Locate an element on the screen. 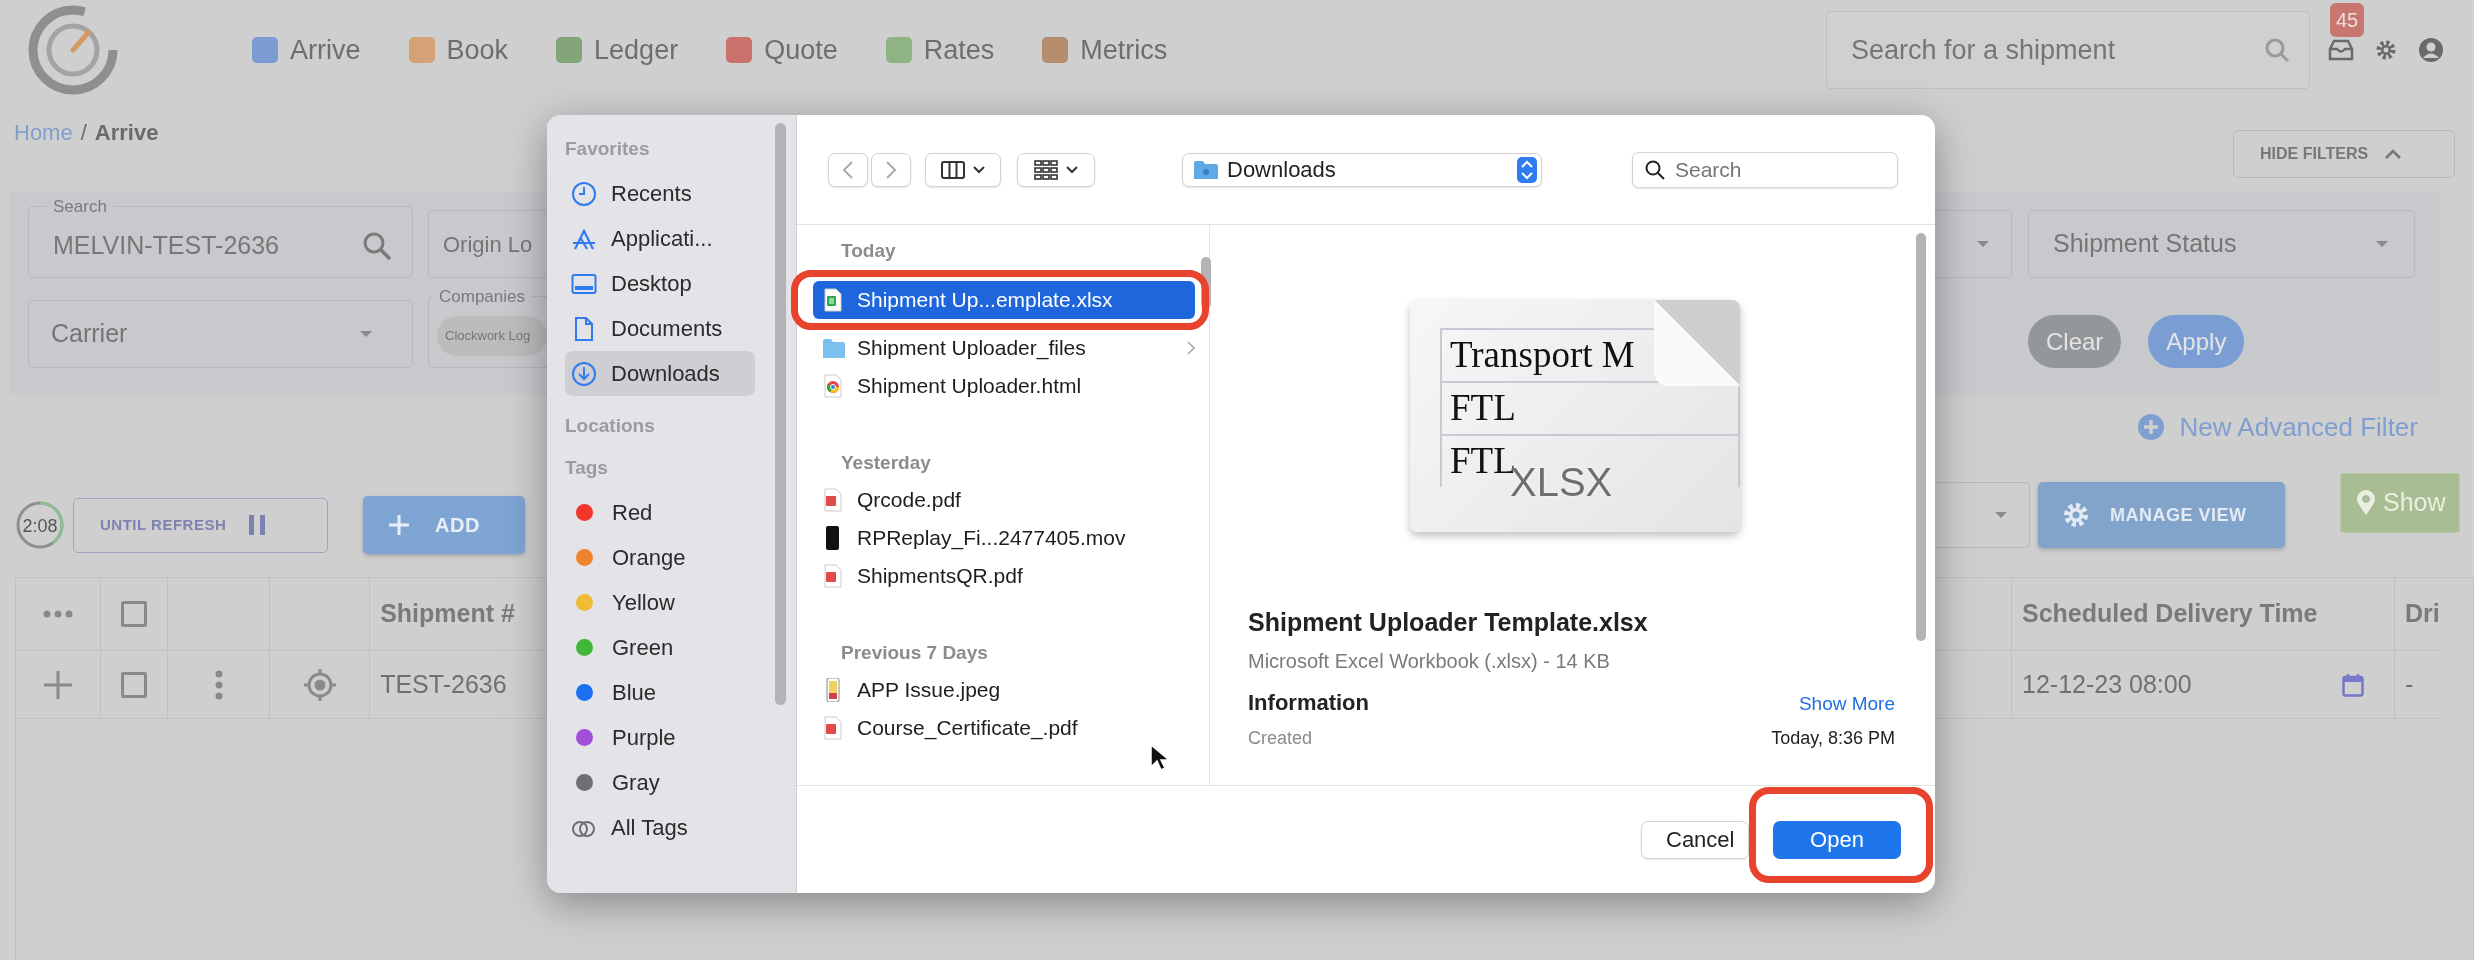 The height and width of the screenshot is (960, 2474). group-view-button is located at coordinates (1056, 169).